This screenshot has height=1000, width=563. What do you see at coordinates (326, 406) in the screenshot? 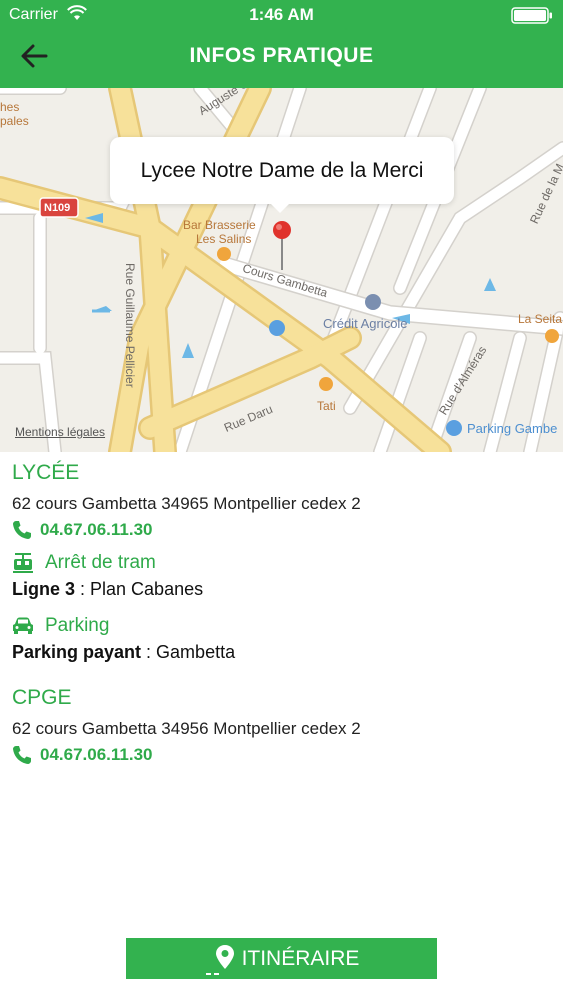
I see `poi-label-tati: Tati` at bounding box center [326, 406].